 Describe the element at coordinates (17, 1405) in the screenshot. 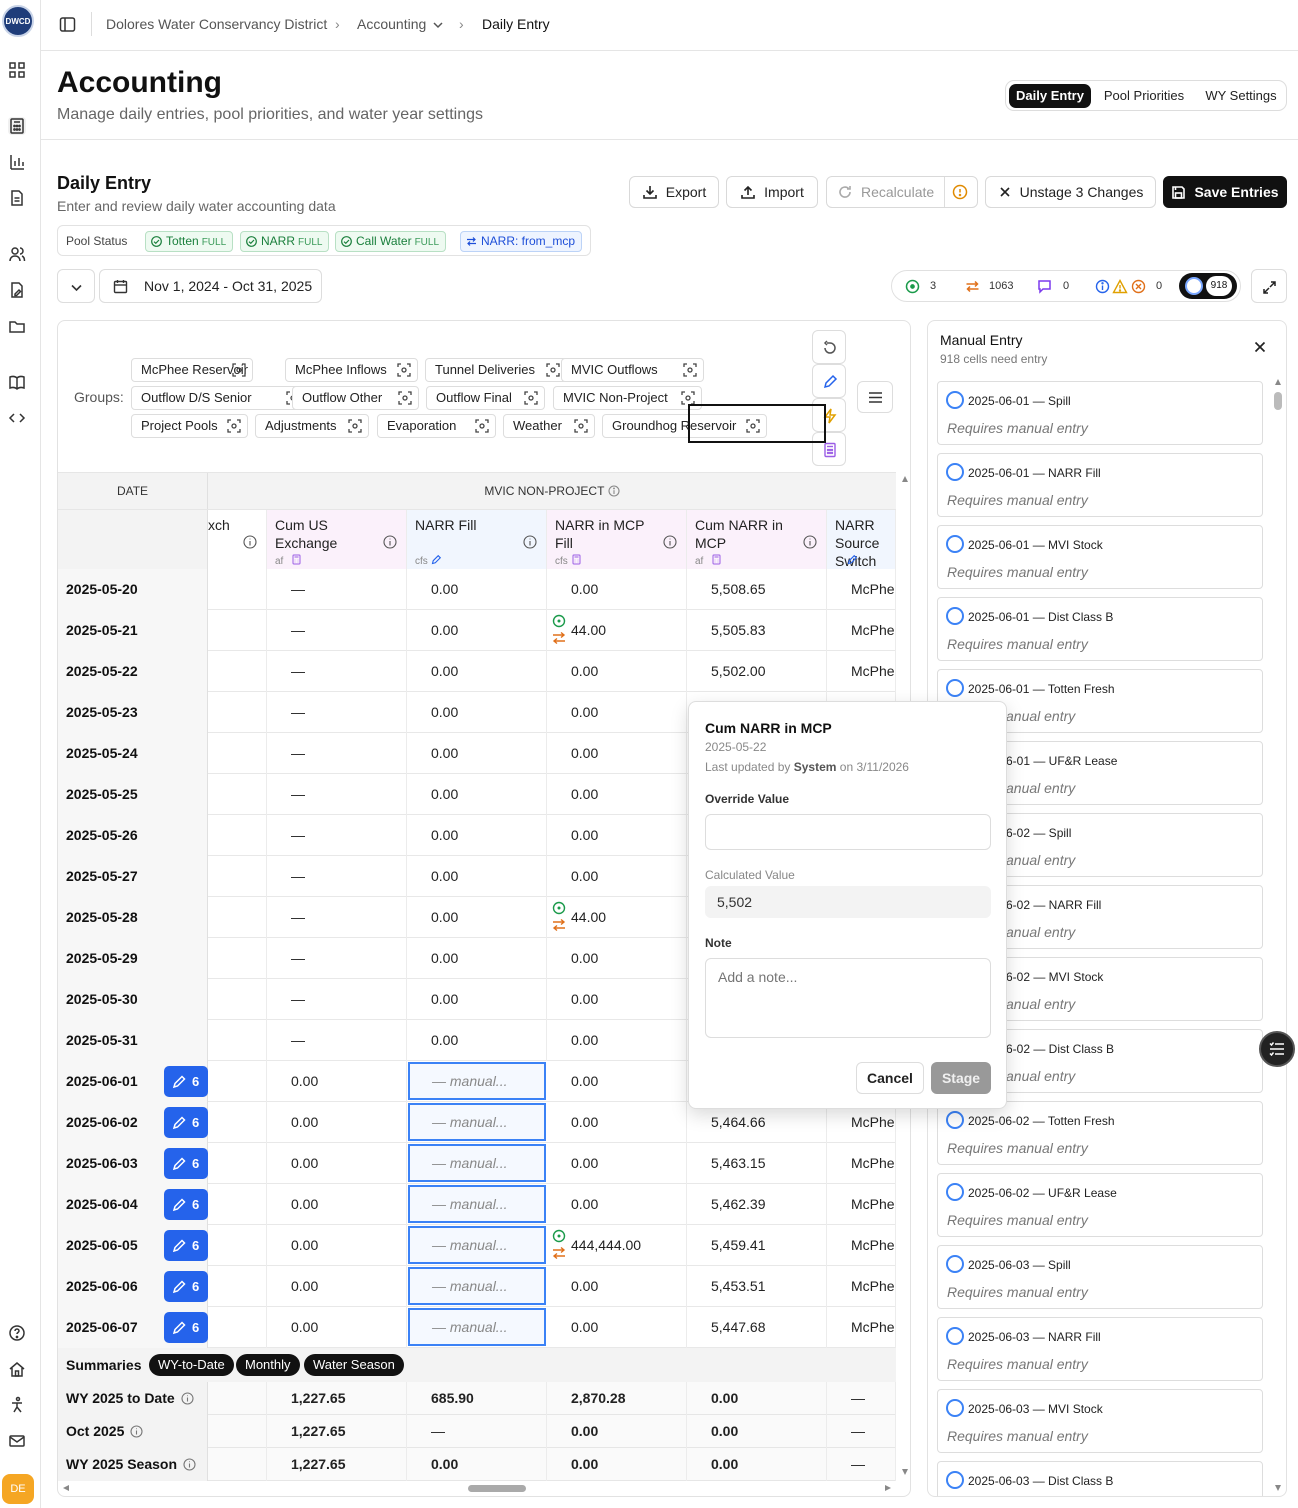

I see `accessibility-icon` at that location.